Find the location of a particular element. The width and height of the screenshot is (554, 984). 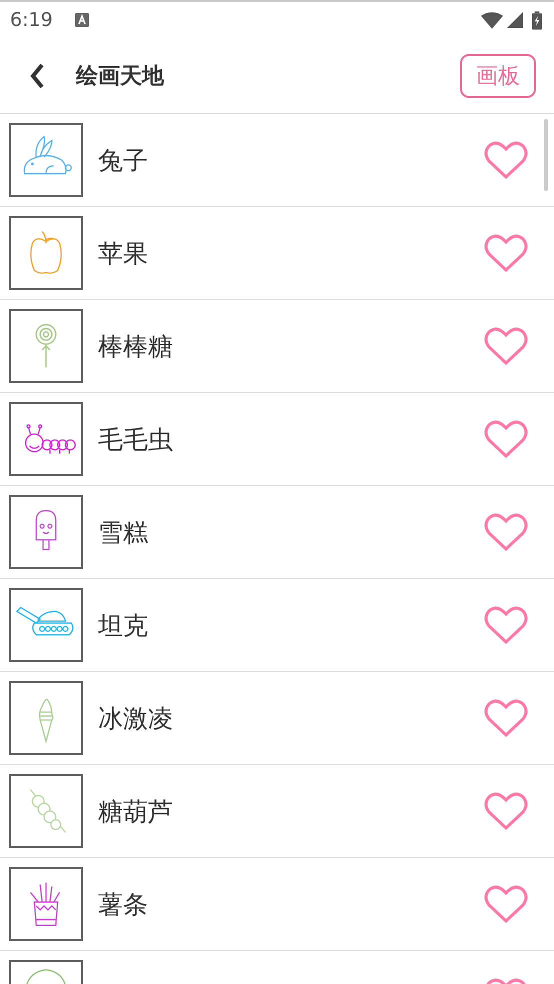

list-item: 坦克 is located at coordinates (277, 625).